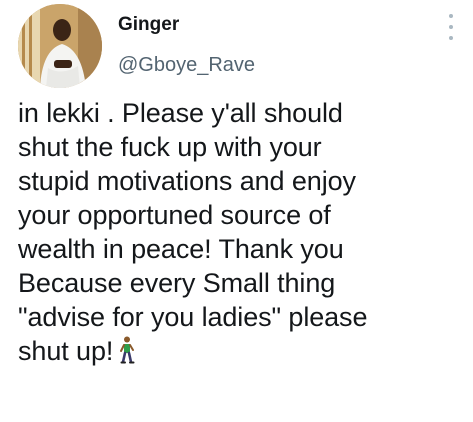 This screenshot has width=473, height=422. I want to click on user-handle: @Gboye_Rave, so click(186, 65).